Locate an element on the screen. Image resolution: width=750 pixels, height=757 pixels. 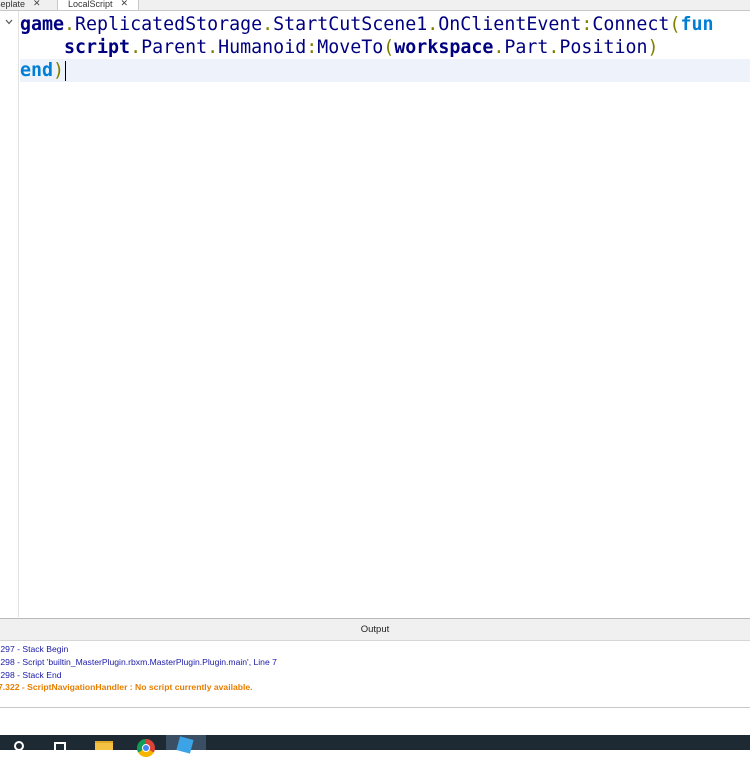
tab-localscript: LocalScript ✕ is located at coordinates (98, 5).